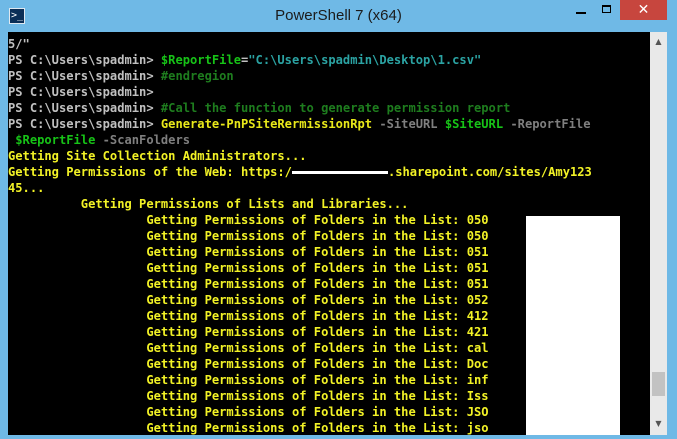  What do you see at coordinates (477, 300) in the screenshot?
I see `list-name: 052` at bounding box center [477, 300].